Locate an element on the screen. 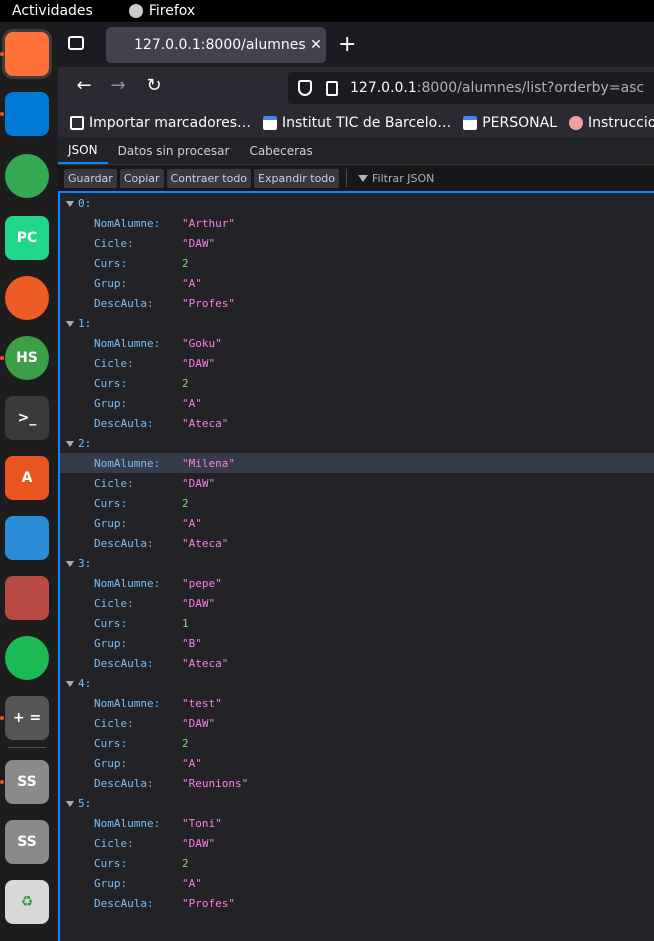  drive-icon-2: SS is located at coordinates (27, 842).